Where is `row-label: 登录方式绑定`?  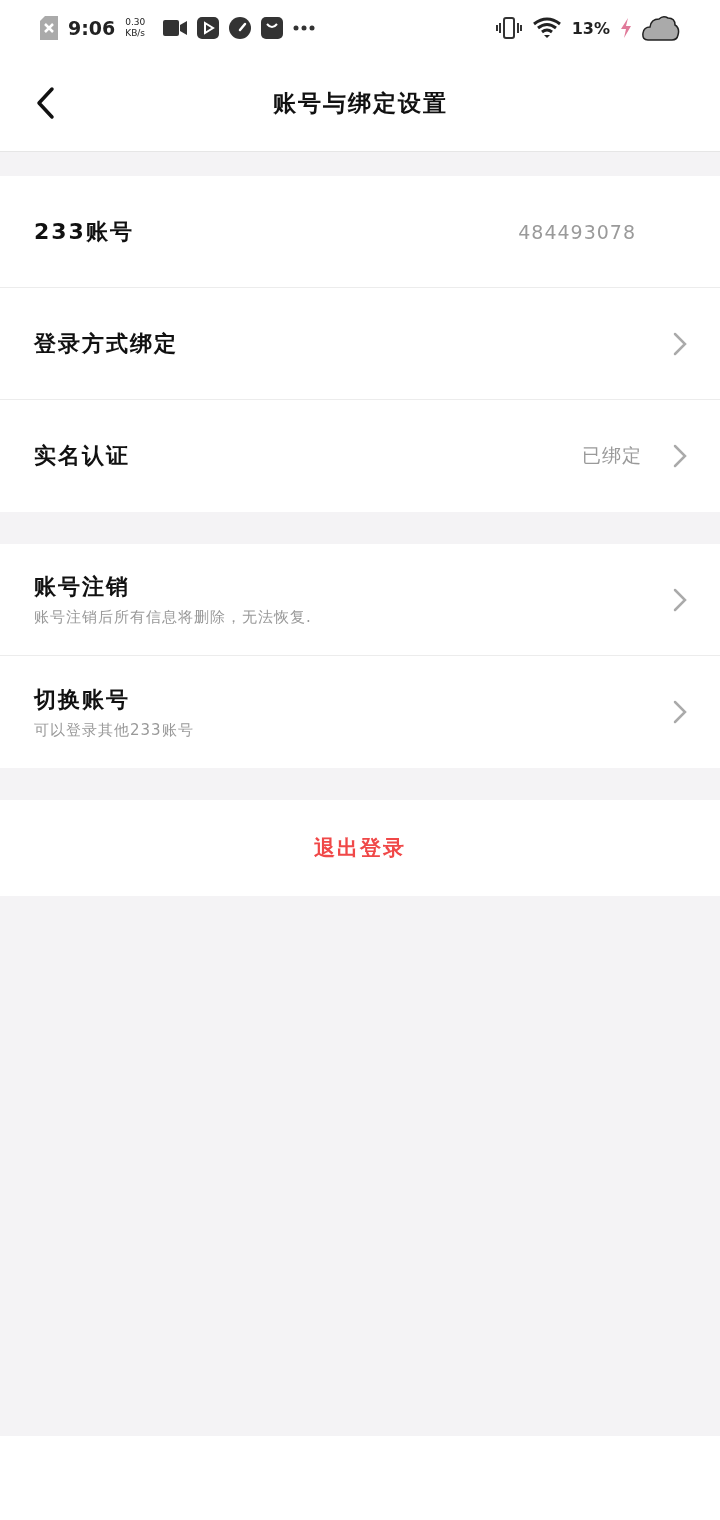 row-label: 登录方式绑定 is located at coordinates (106, 343).